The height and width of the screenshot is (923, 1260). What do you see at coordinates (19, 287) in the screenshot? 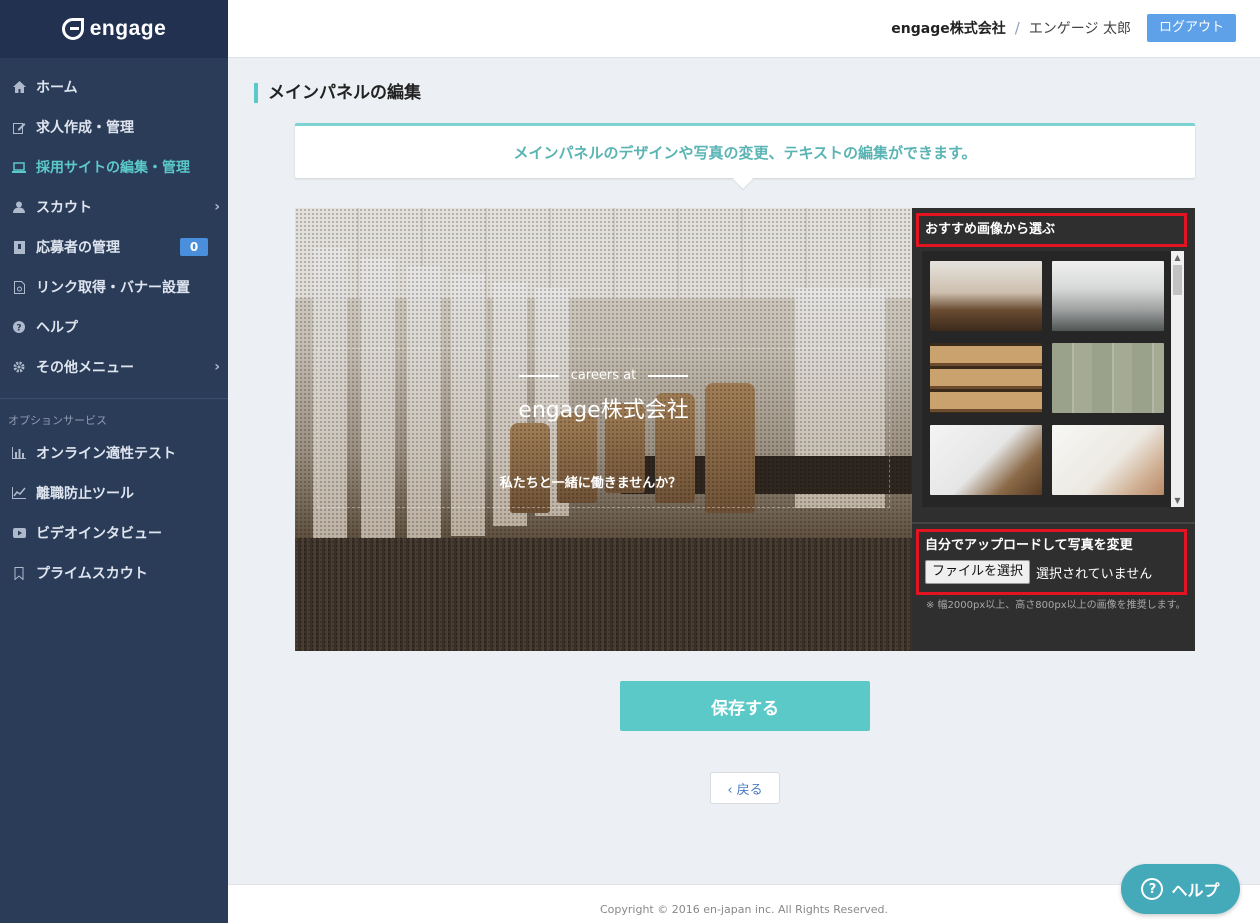
I see `link-doc-icon` at bounding box center [19, 287].